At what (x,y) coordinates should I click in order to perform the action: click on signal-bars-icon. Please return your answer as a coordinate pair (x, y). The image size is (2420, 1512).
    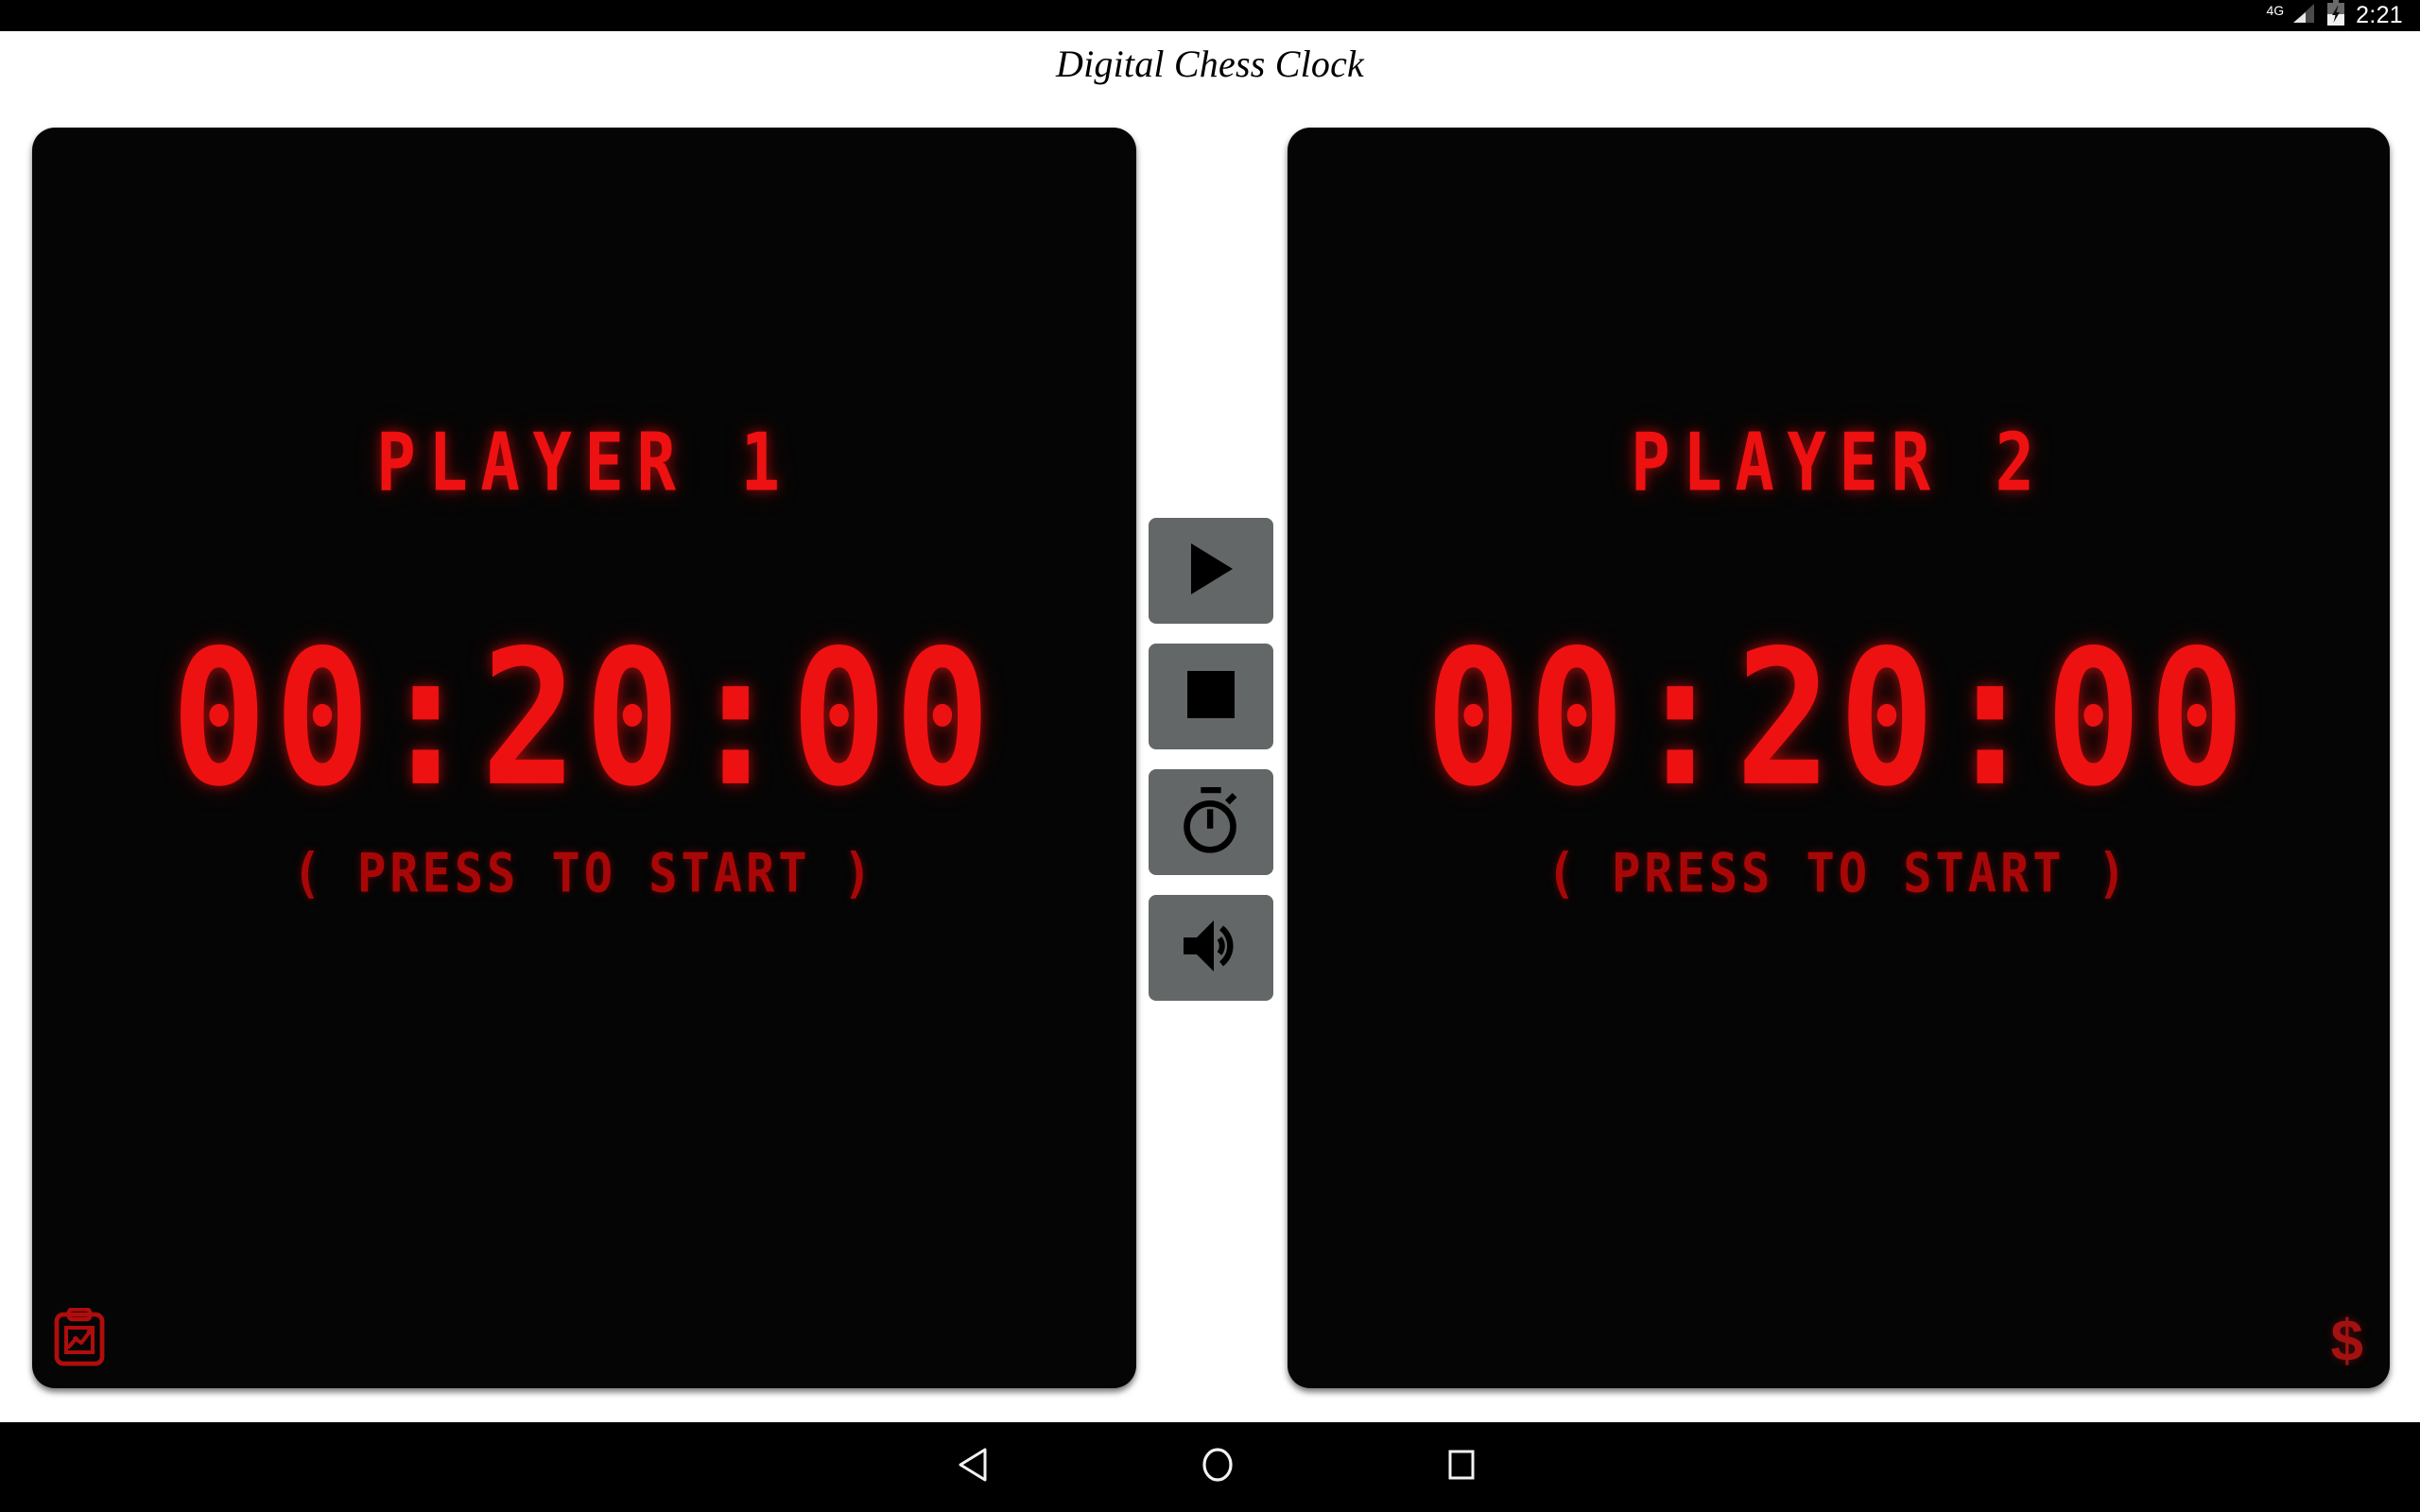
    Looking at the image, I should click on (2303, 15).